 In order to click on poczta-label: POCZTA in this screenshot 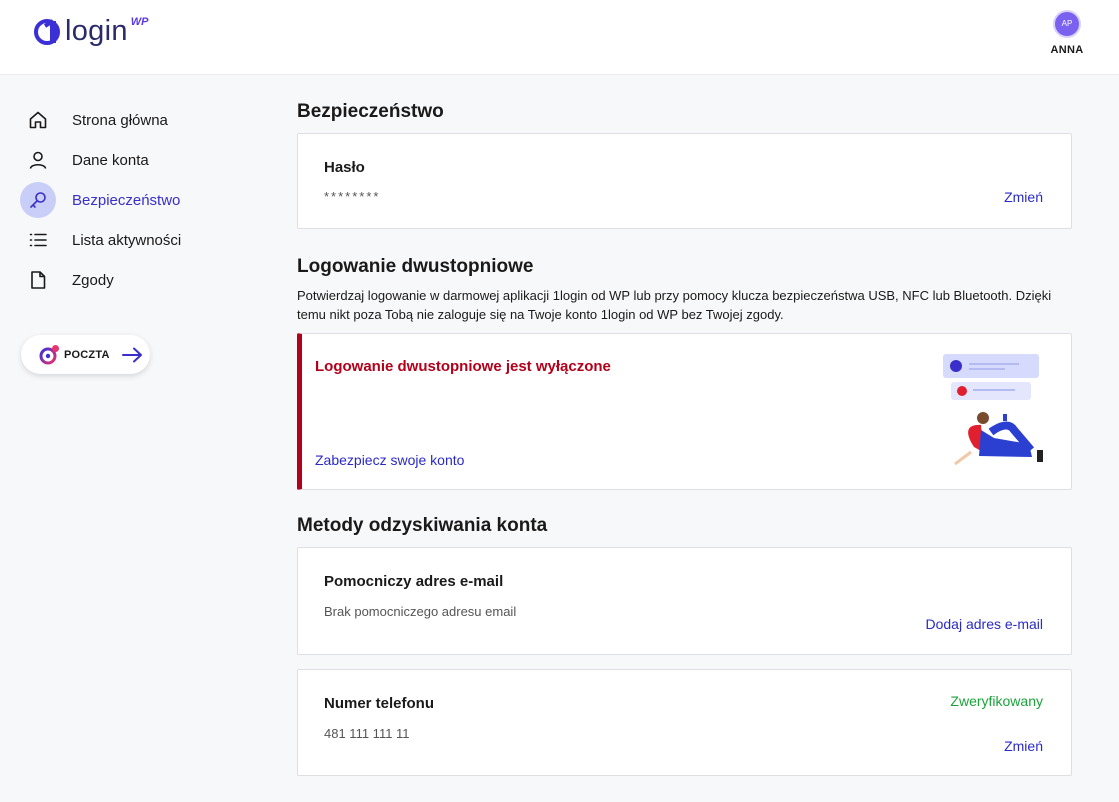, I will do `click(87, 354)`.